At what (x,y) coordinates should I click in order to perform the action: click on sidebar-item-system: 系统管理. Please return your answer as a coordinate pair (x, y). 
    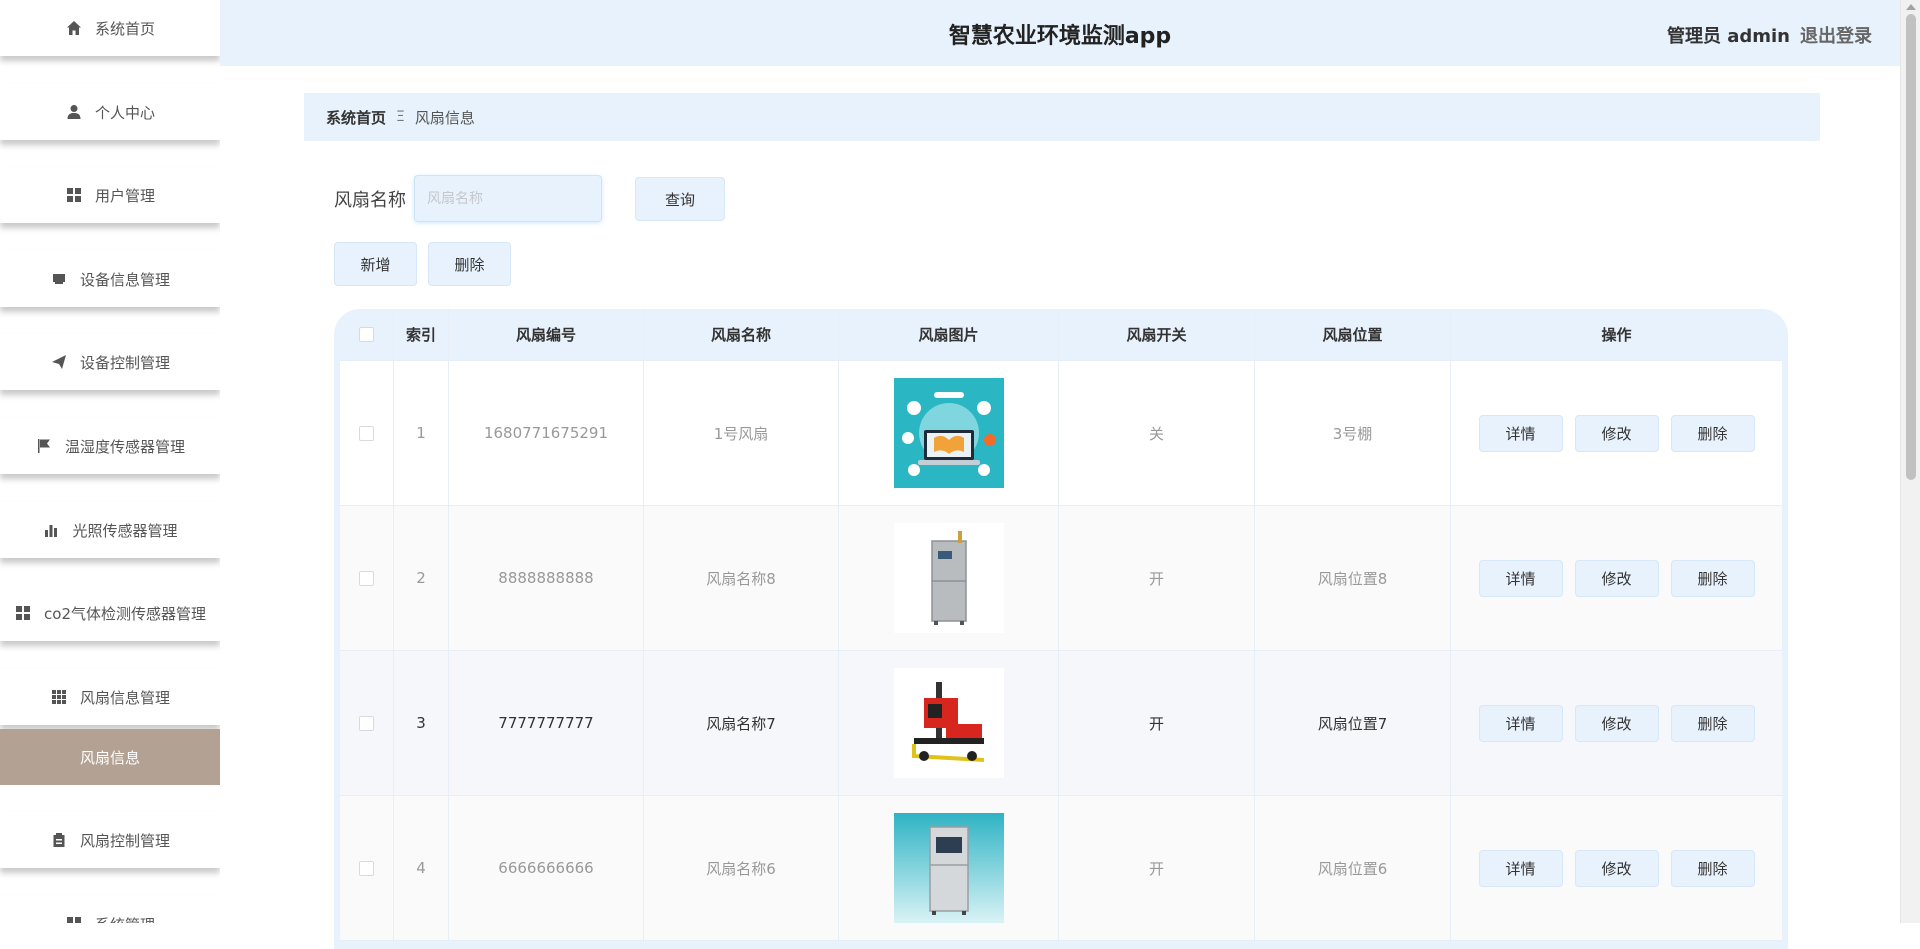
    Looking at the image, I should click on (110, 909).